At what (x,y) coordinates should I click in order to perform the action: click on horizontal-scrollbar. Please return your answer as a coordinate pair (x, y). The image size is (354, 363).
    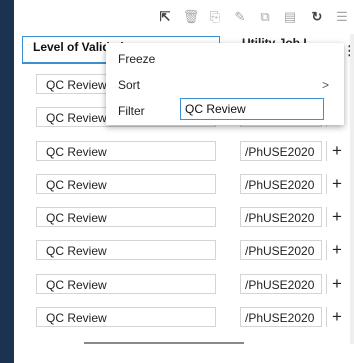
    Looking at the image, I should click on (164, 343).